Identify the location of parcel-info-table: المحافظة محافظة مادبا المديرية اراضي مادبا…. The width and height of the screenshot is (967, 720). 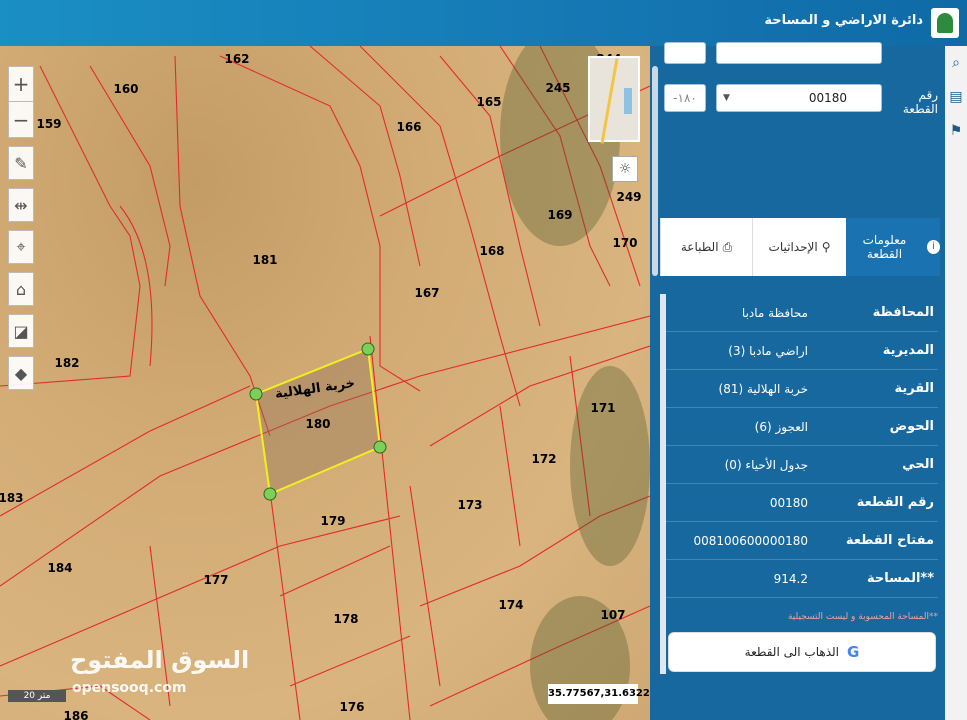
(802, 446).